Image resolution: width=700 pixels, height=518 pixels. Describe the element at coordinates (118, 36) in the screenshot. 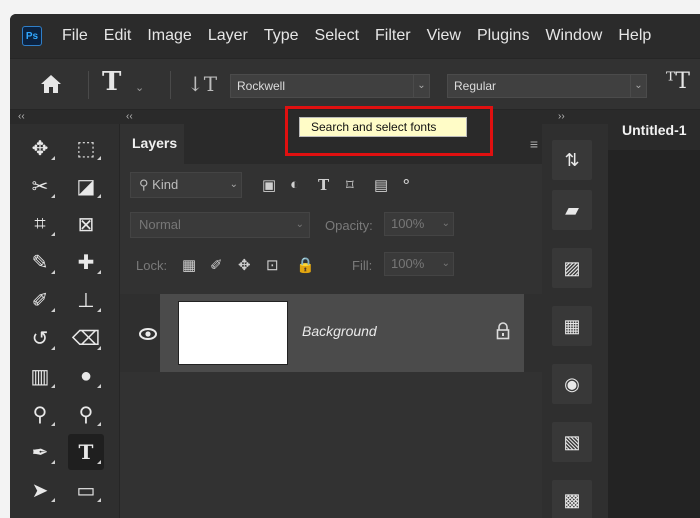

I see `menu-edit: Edit` at that location.